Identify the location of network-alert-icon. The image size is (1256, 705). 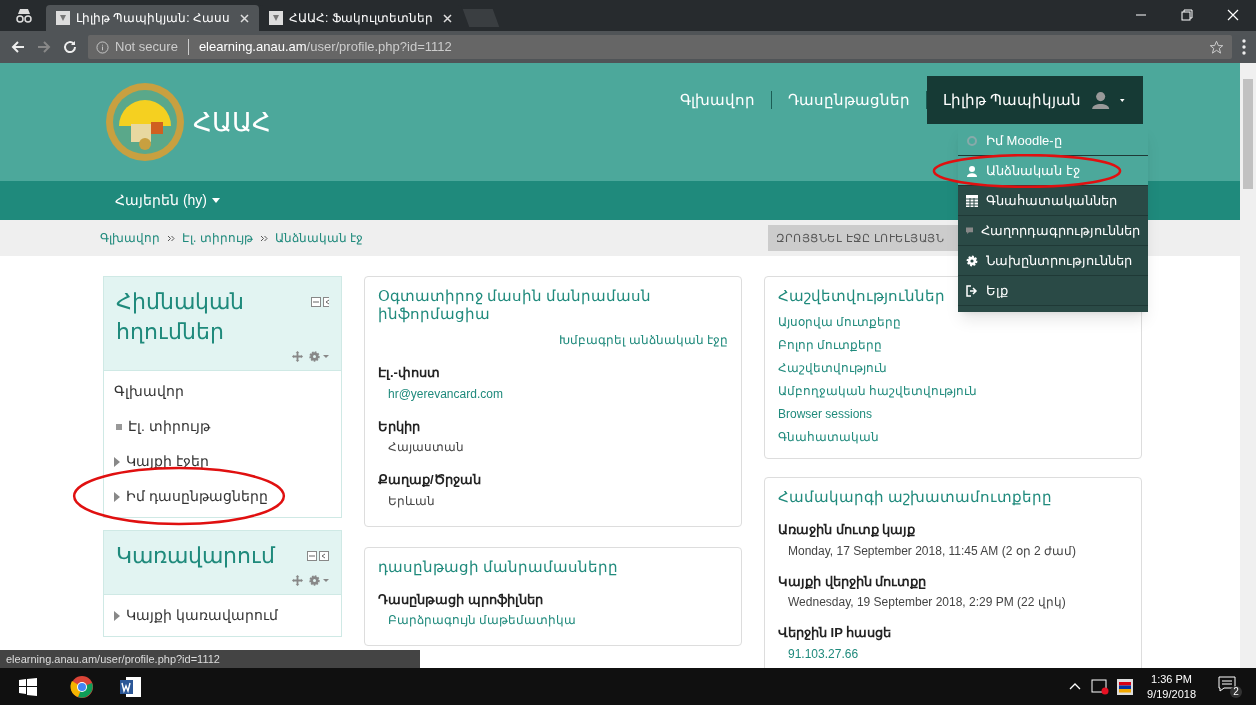
(1100, 686).